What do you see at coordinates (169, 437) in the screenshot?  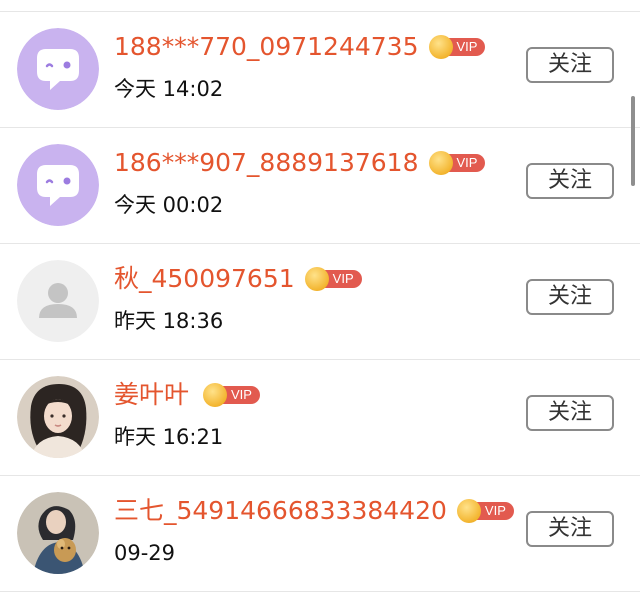 I see `timestamp: 昨天 16:21` at bounding box center [169, 437].